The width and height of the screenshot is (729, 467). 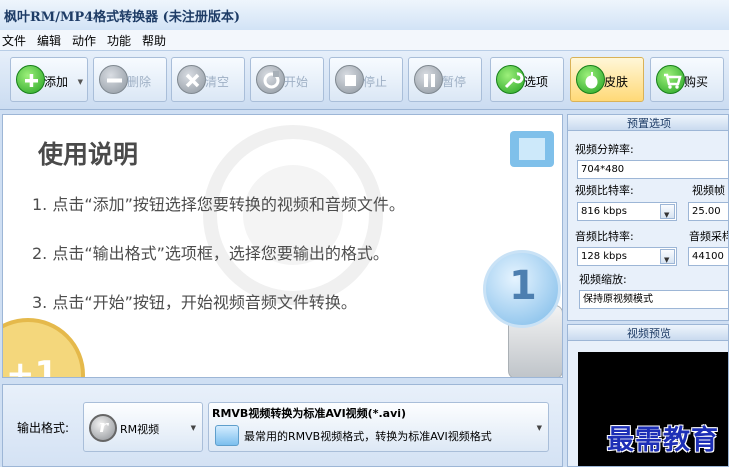 I want to click on folder-icon, so click(x=227, y=435).